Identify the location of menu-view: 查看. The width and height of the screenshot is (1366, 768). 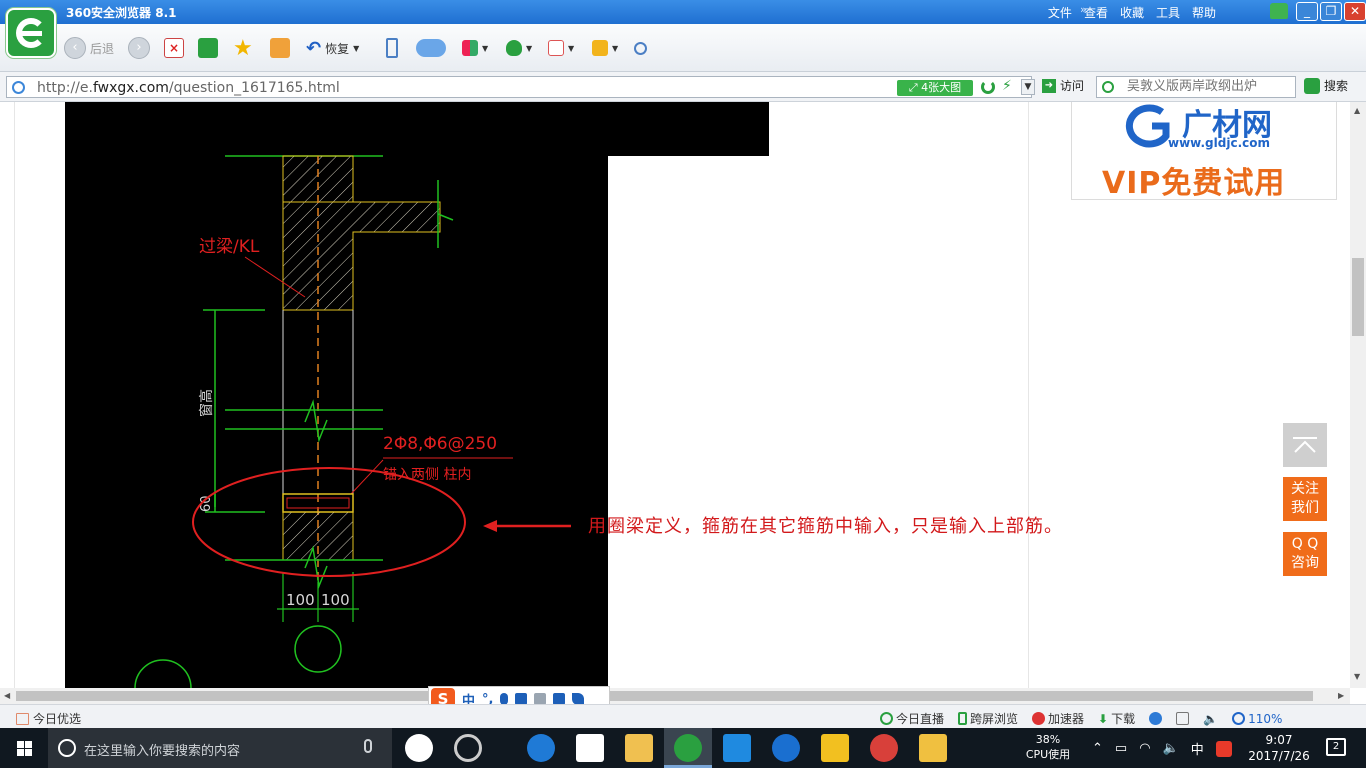
(1096, 12).